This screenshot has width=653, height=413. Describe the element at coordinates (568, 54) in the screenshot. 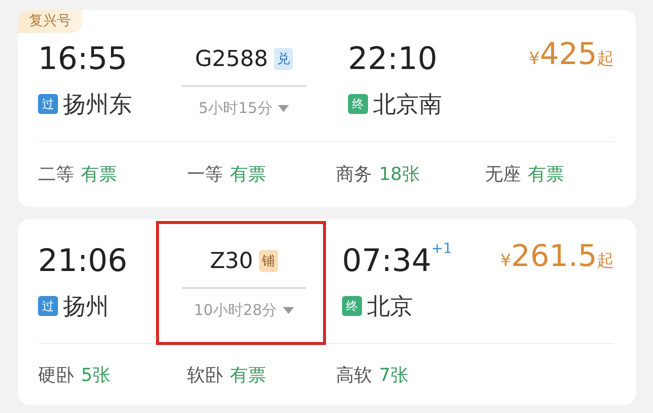

I see `price: 425` at that location.